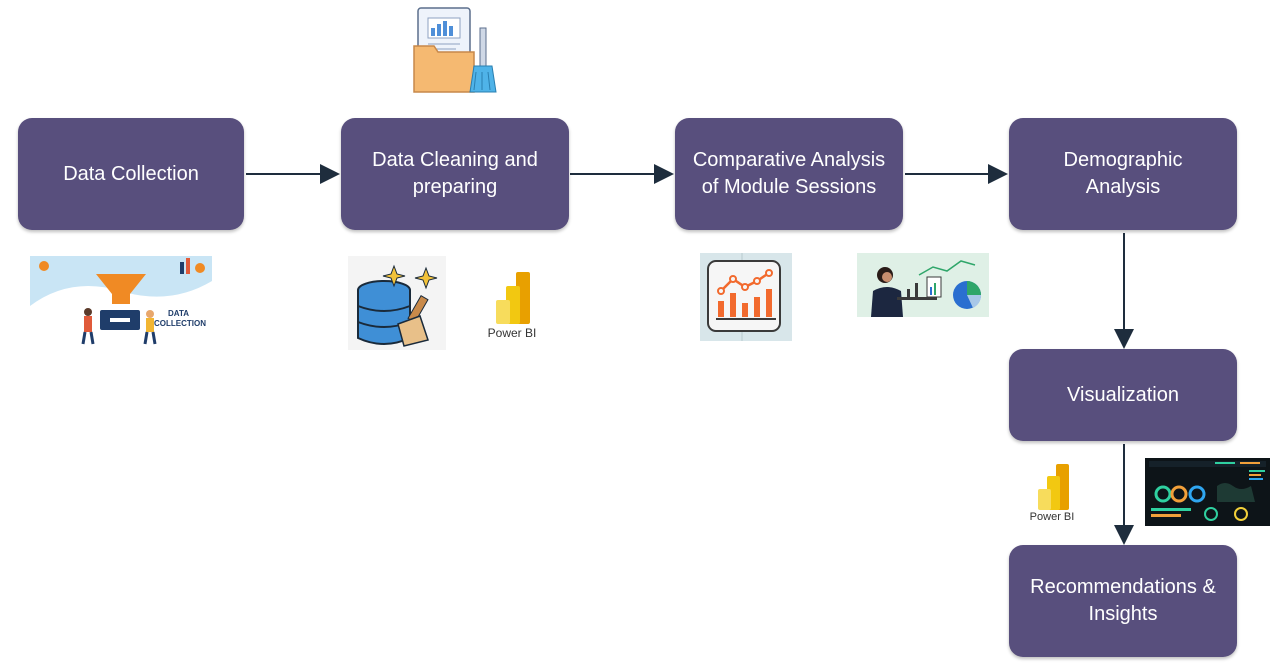 The height and width of the screenshot is (668, 1279). What do you see at coordinates (455, 187) in the screenshot?
I see `step-label-line-2: preparing` at bounding box center [455, 187].